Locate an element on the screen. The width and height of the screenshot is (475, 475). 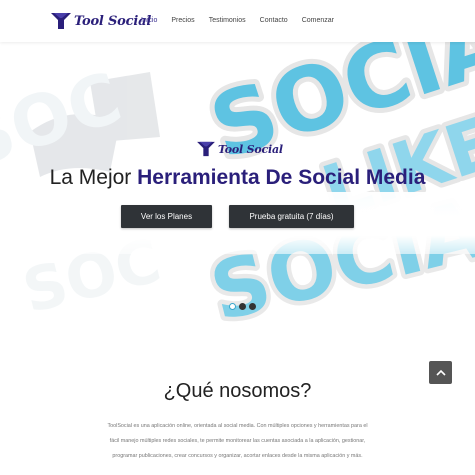
about-title: ¿Qué nosomos? is located at coordinates (237, 391).